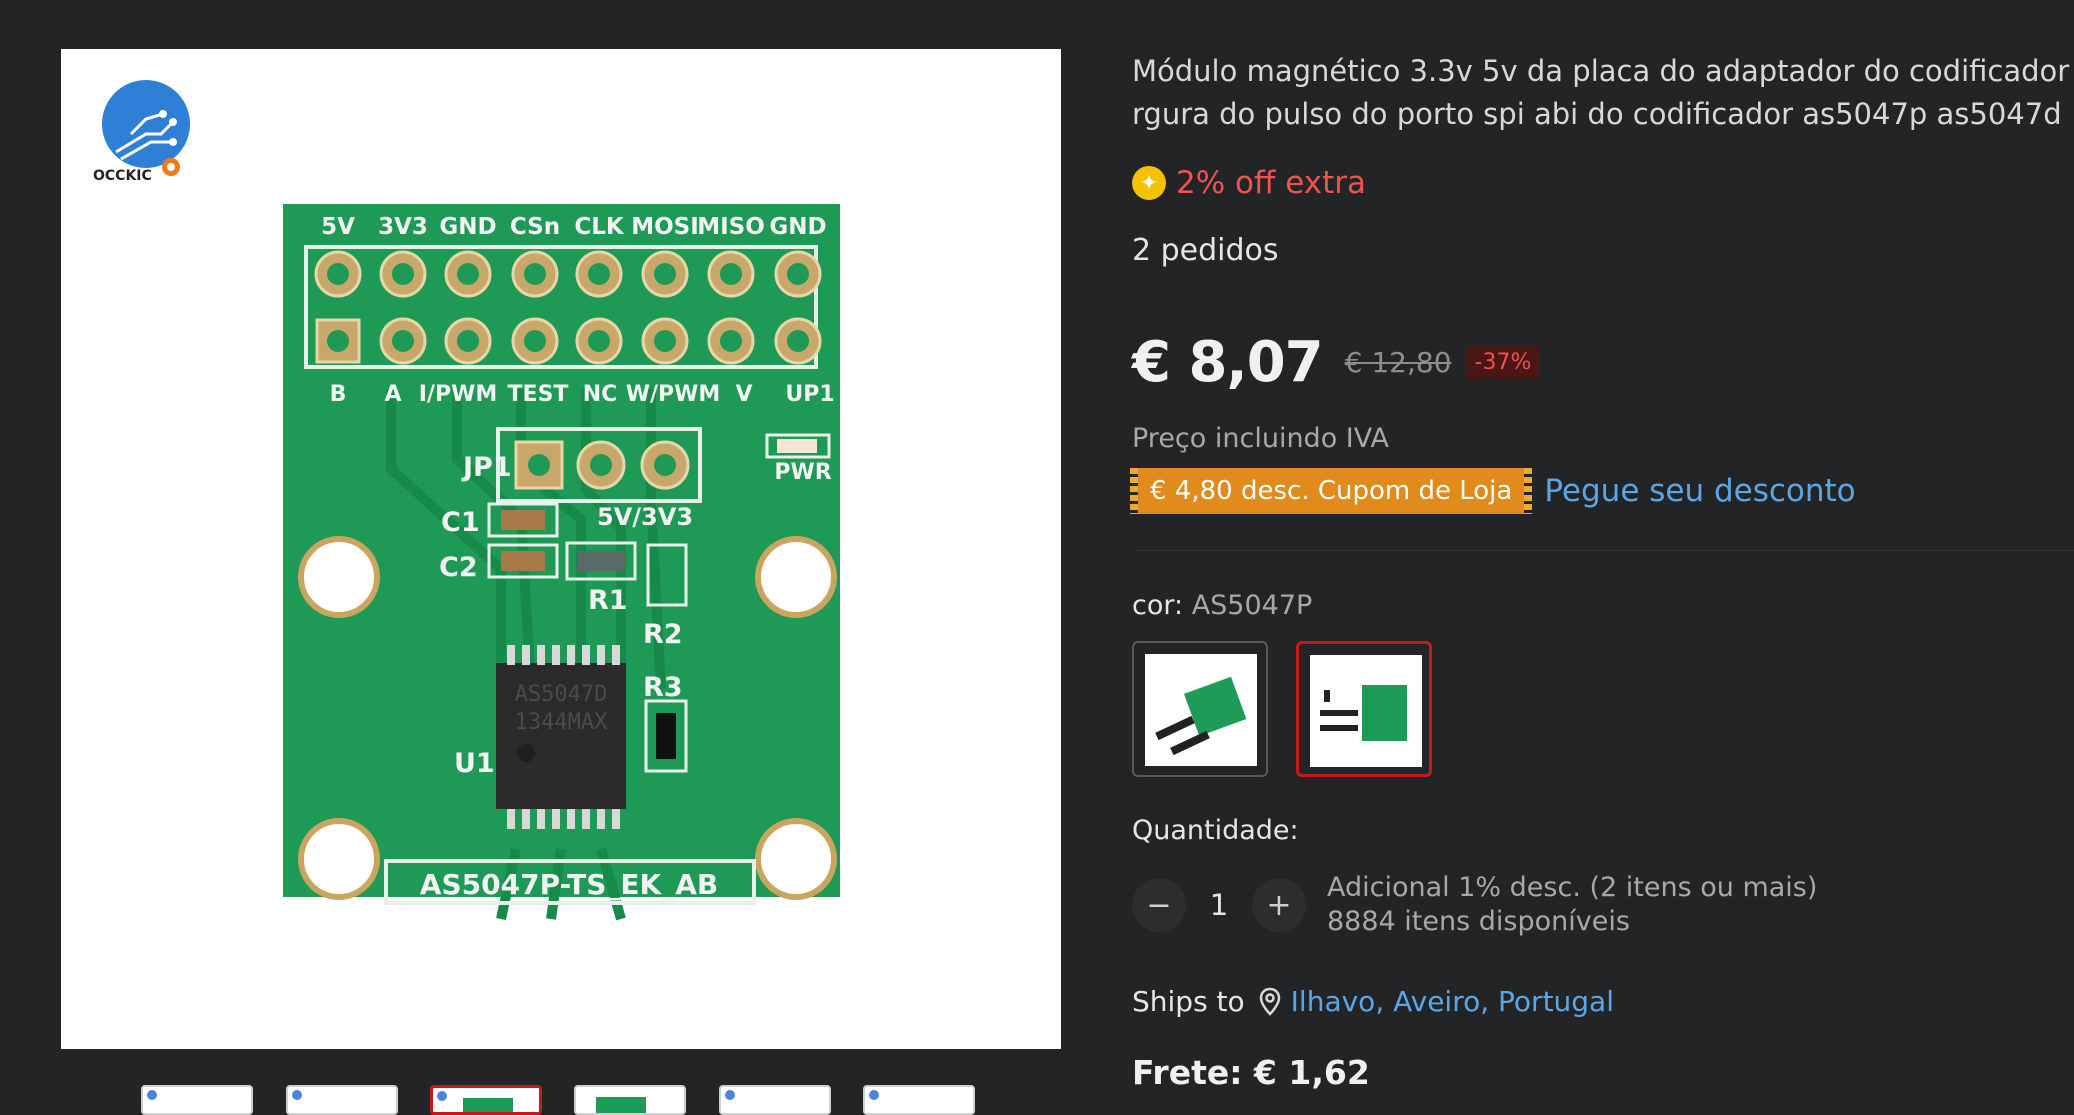 Image resolution: width=2074 pixels, height=1115 pixels. Describe the element at coordinates (600, 394) in the screenshot. I see `pin-label: NC` at that location.